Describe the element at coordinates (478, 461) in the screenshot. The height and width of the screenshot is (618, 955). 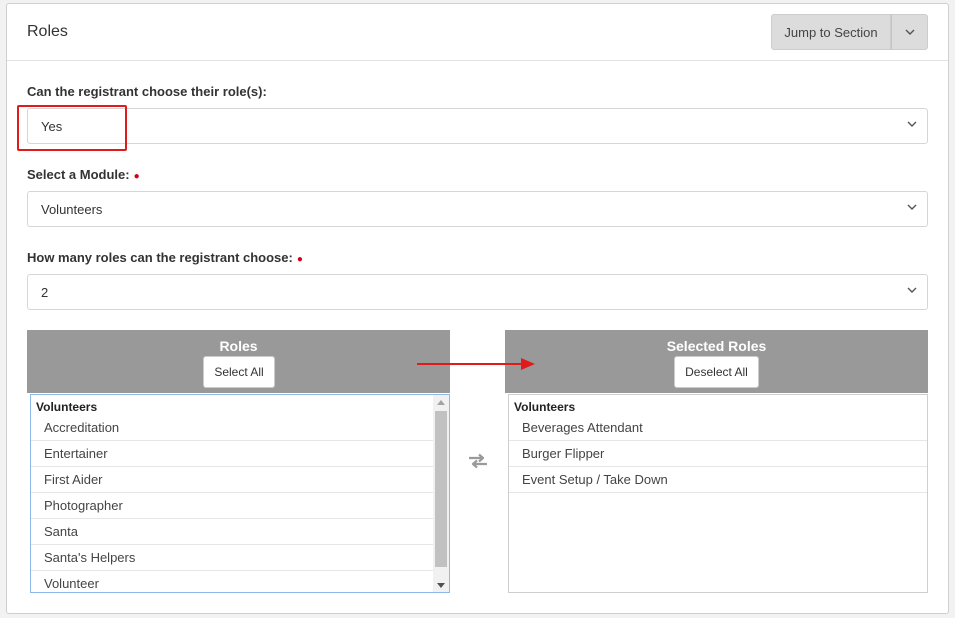
I see `swap-arrows-icon` at that location.